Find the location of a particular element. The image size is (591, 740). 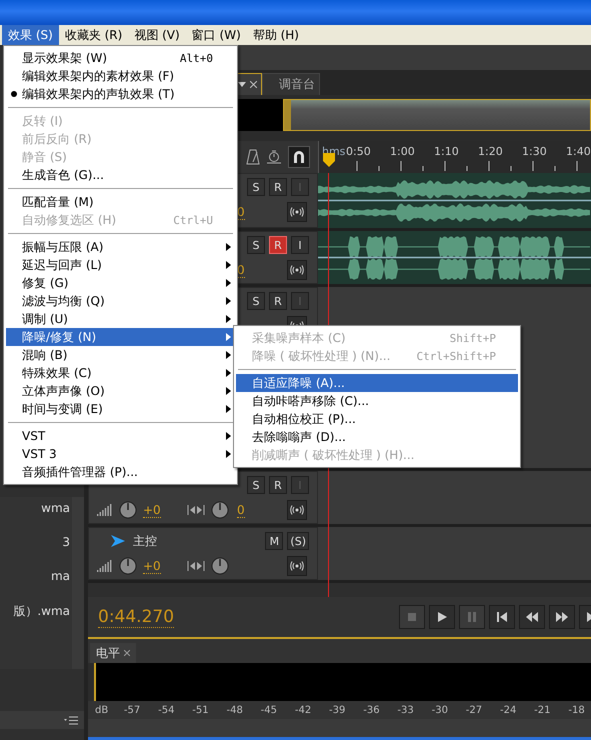

shortcut-text: Shift+P is located at coordinates (473, 338).